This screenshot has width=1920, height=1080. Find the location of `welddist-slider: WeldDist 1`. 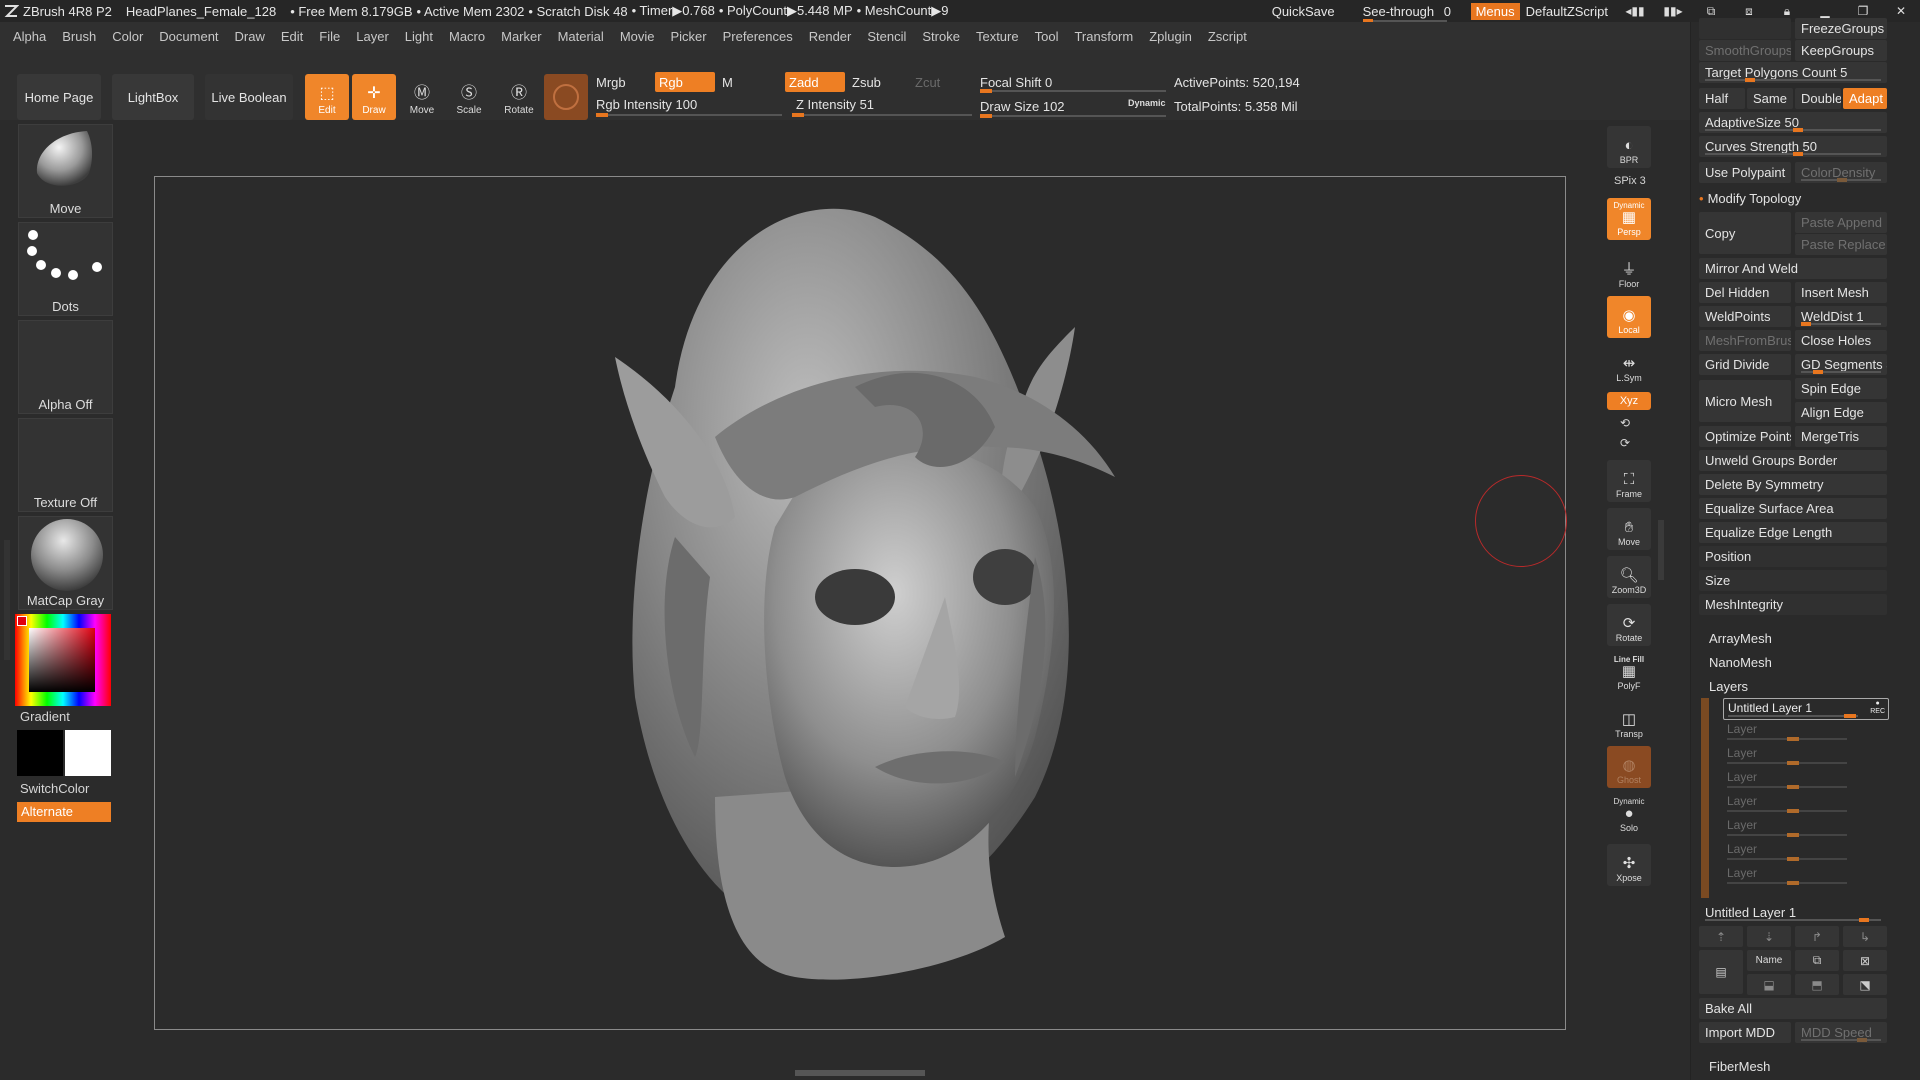

welddist-slider: WeldDist 1 is located at coordinates (1841, 316).